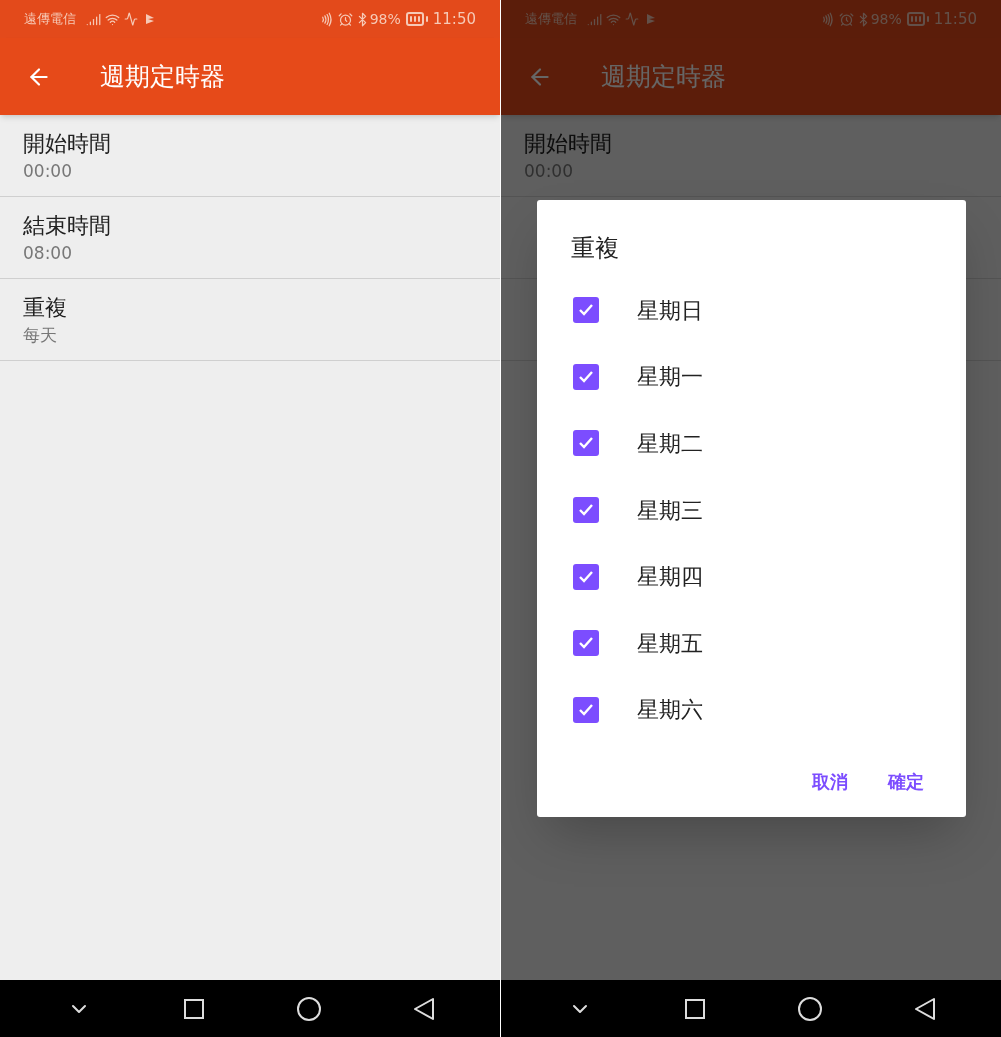 This screenshot has width=1001, height=1037. I want to click on setting-row: 結束時間 08:00, so click(250, 238).